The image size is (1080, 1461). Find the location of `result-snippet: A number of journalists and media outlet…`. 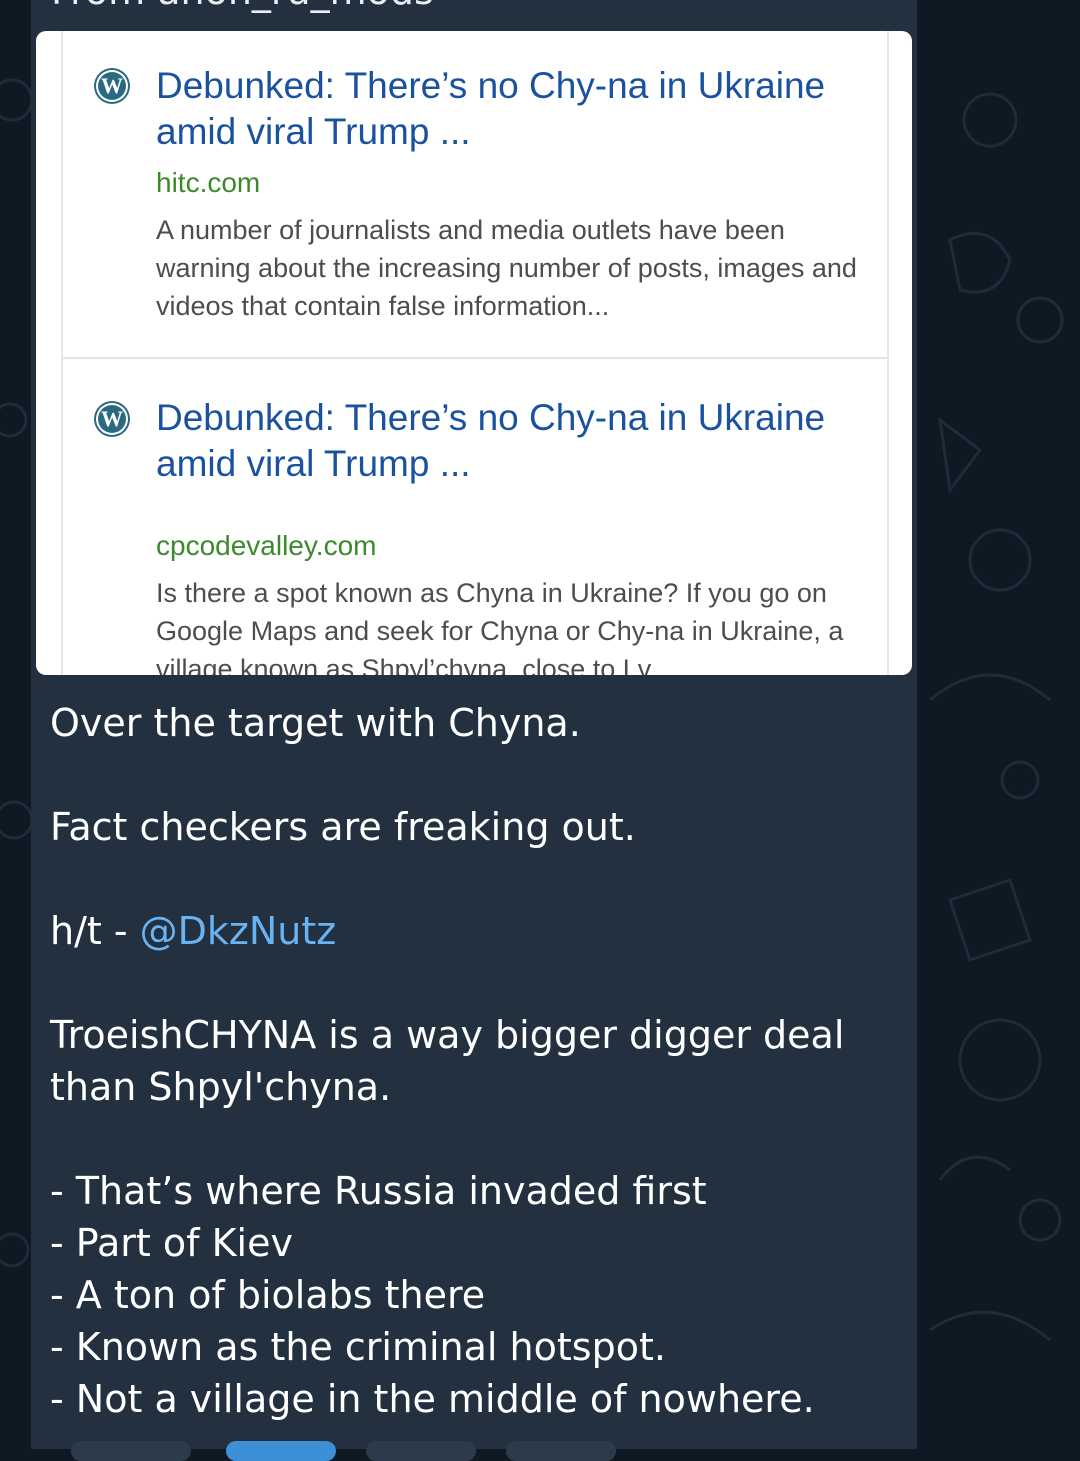

result-snippet: A number of journalists and media outlet… is located at coordinates (506, 268).